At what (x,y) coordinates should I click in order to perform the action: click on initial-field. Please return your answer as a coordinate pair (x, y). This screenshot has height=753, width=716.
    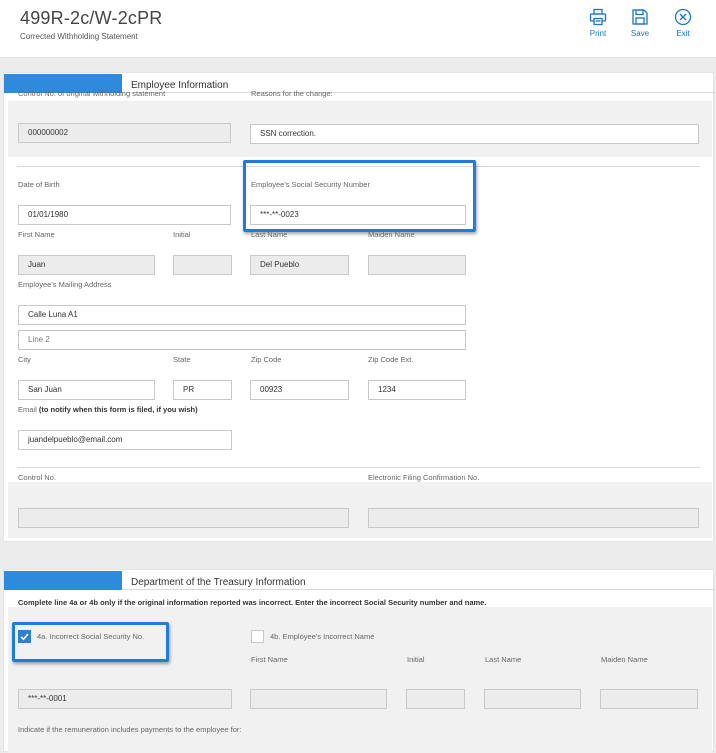
    Looking at the image, I should click on (202, 265).